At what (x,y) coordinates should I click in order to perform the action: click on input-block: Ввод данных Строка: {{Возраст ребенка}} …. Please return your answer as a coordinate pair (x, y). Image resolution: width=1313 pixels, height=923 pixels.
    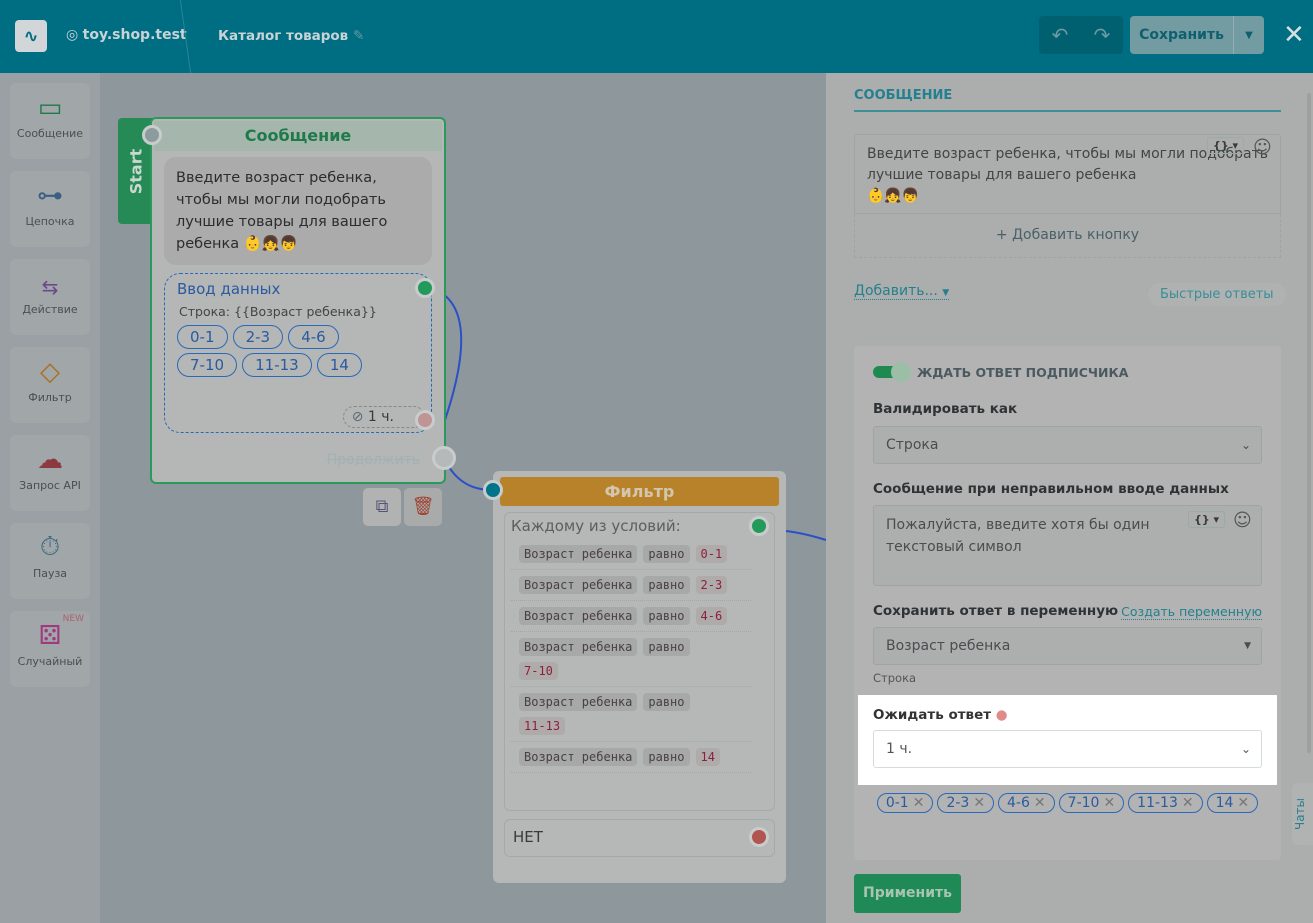
    Looking at the image, I should click on (299, 353).